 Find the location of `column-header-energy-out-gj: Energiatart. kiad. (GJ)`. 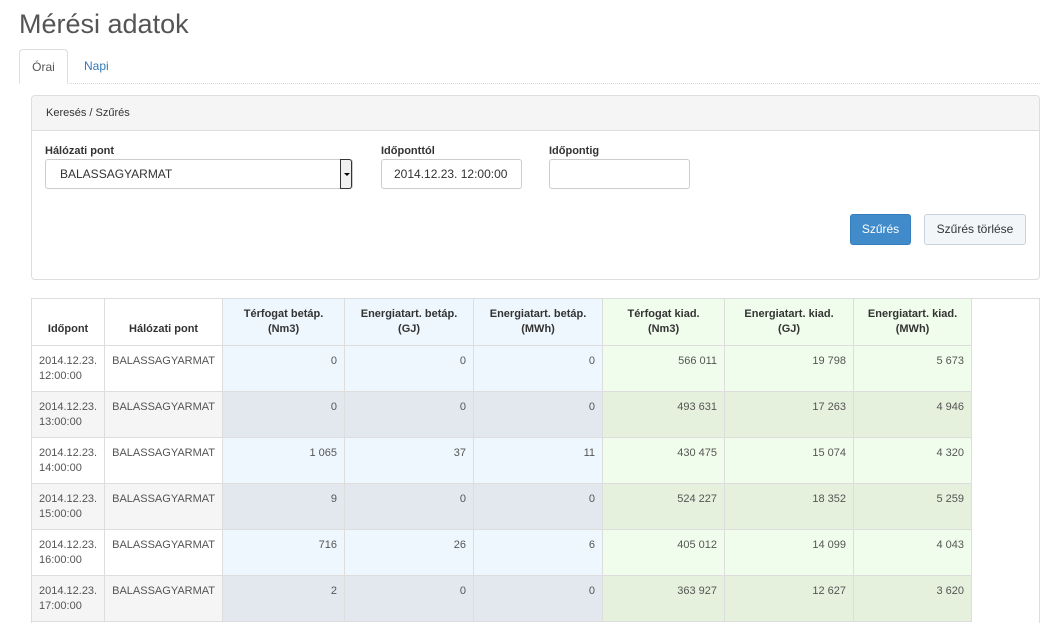

column-header-energy-out-gj: Energiatart. kiad. (GJ) is located at coordinates (789, 322).